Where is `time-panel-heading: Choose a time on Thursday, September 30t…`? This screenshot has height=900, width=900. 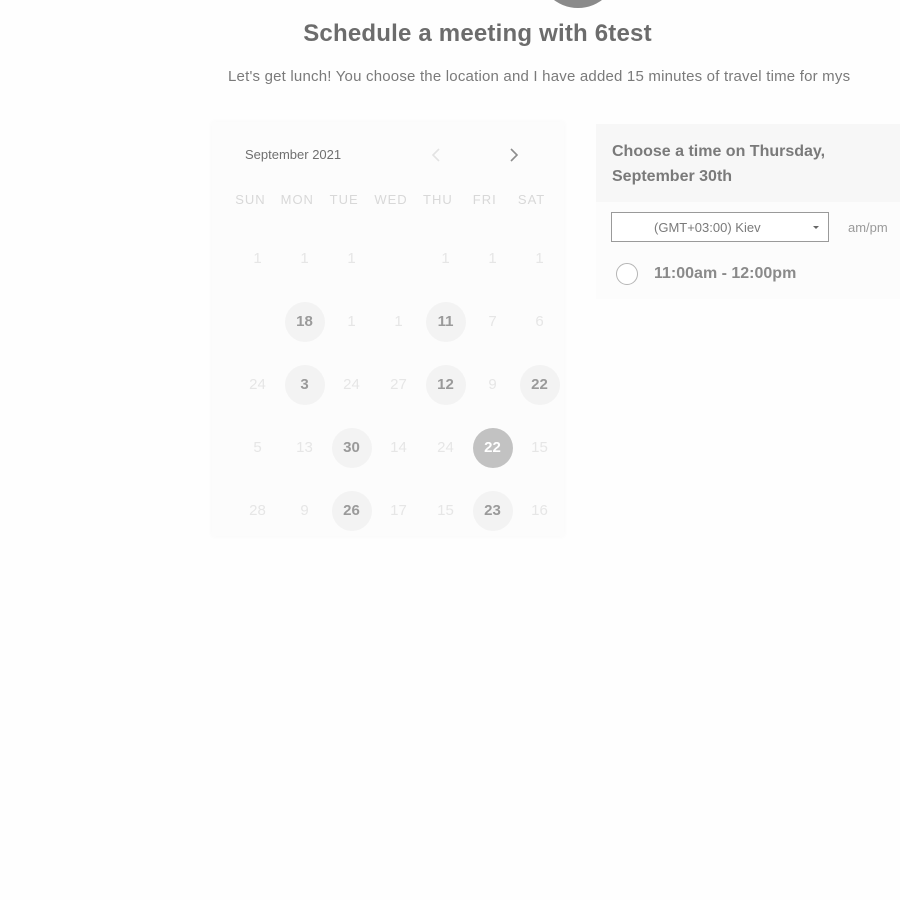
time-panel-heading: Choose a time on Thursday, September 30t… is located at coordinates (719, 164).